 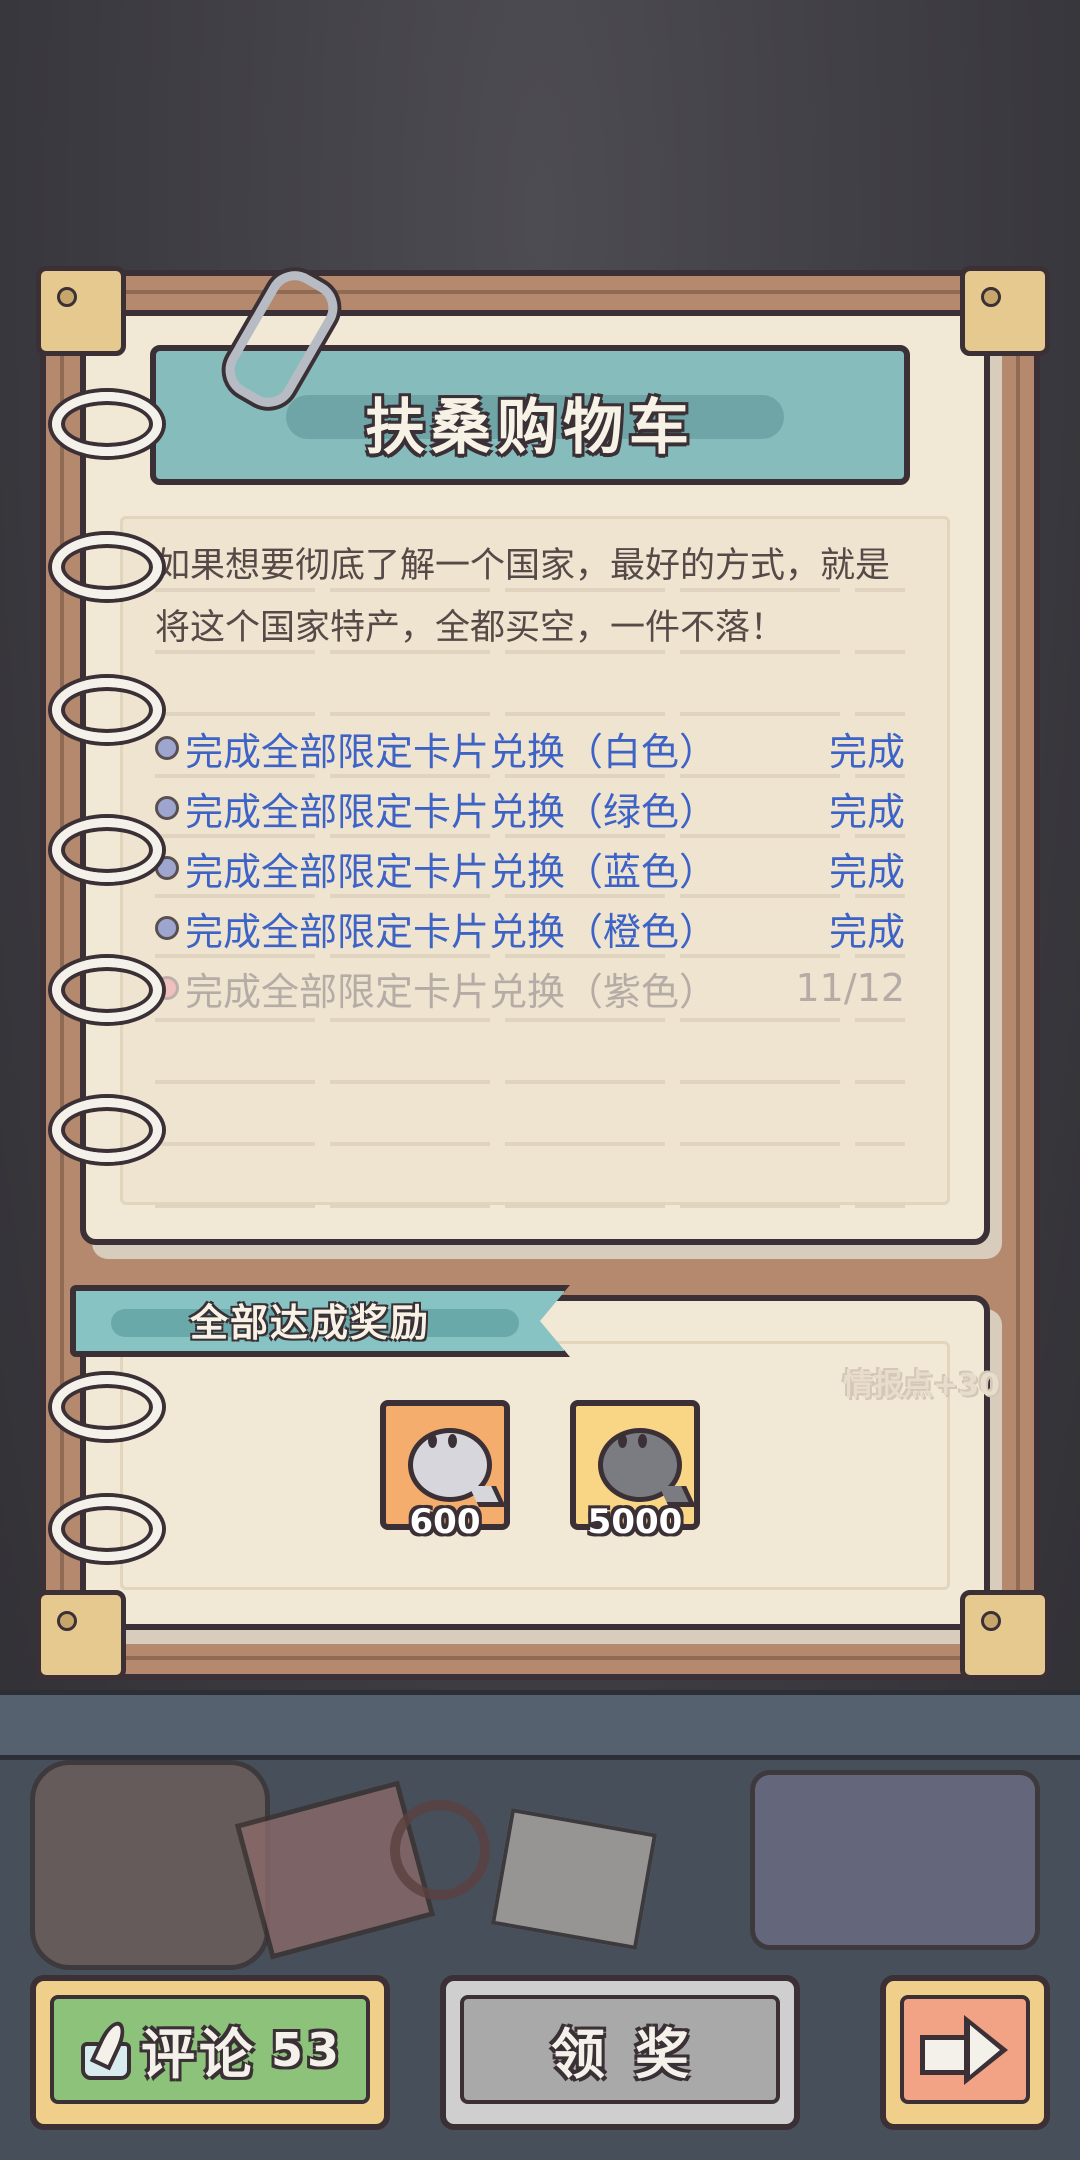 I want to click on next-button, so click(x=965, y=2052).